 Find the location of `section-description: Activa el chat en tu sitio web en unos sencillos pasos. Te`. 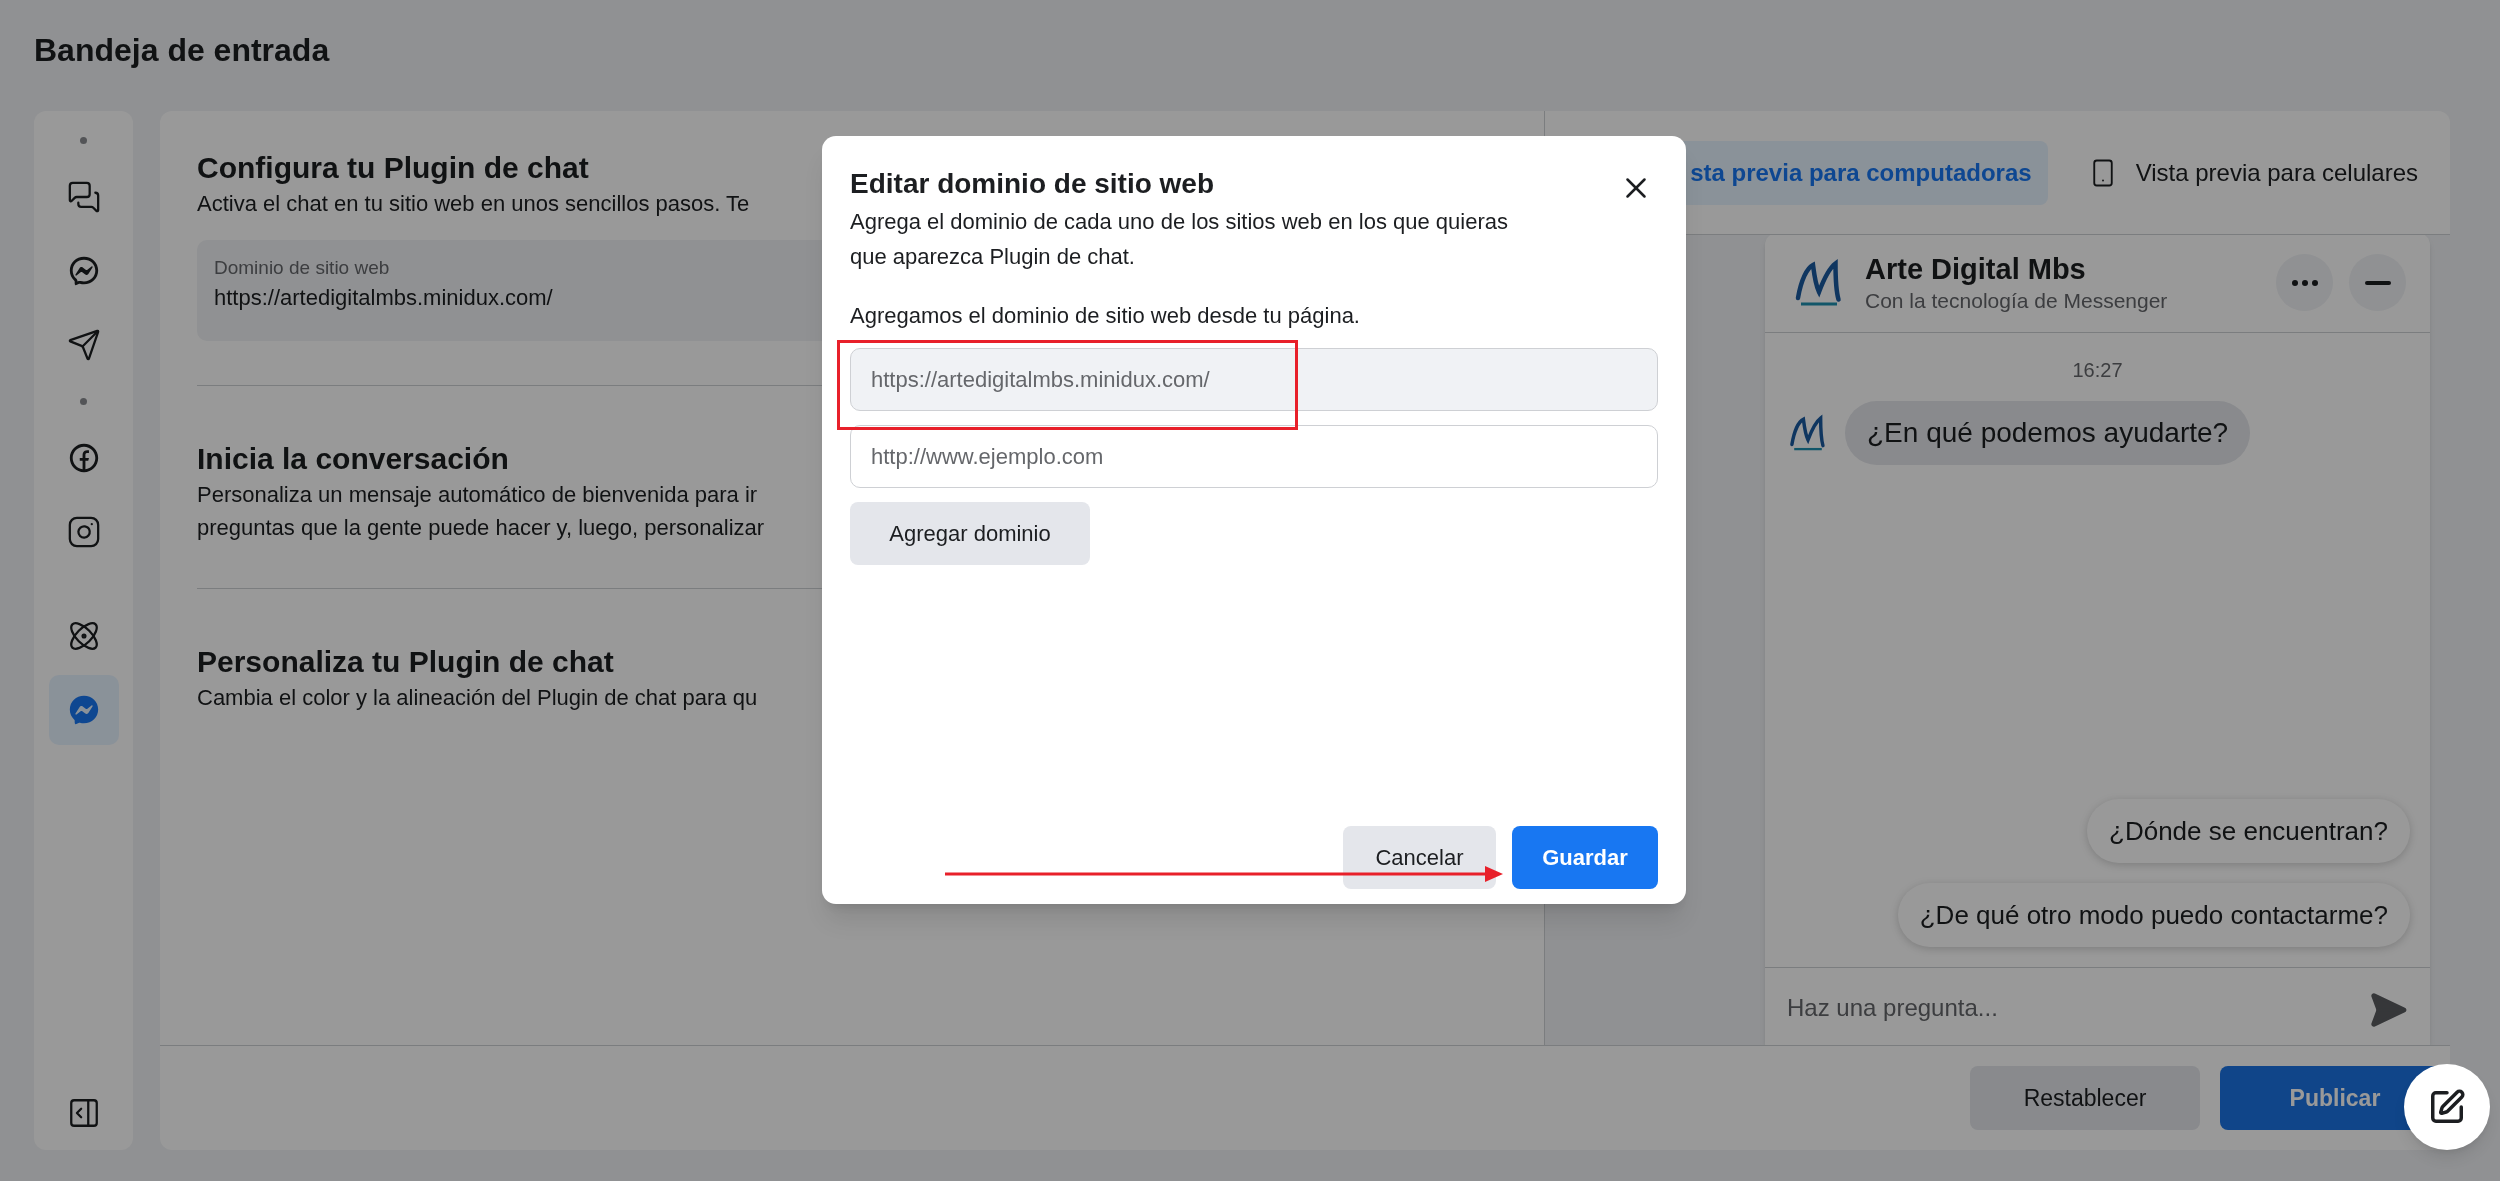

section-description: Activa el chat en tu sitio web en unos sencillos pasos. Te is located at coordinates (473, 204).